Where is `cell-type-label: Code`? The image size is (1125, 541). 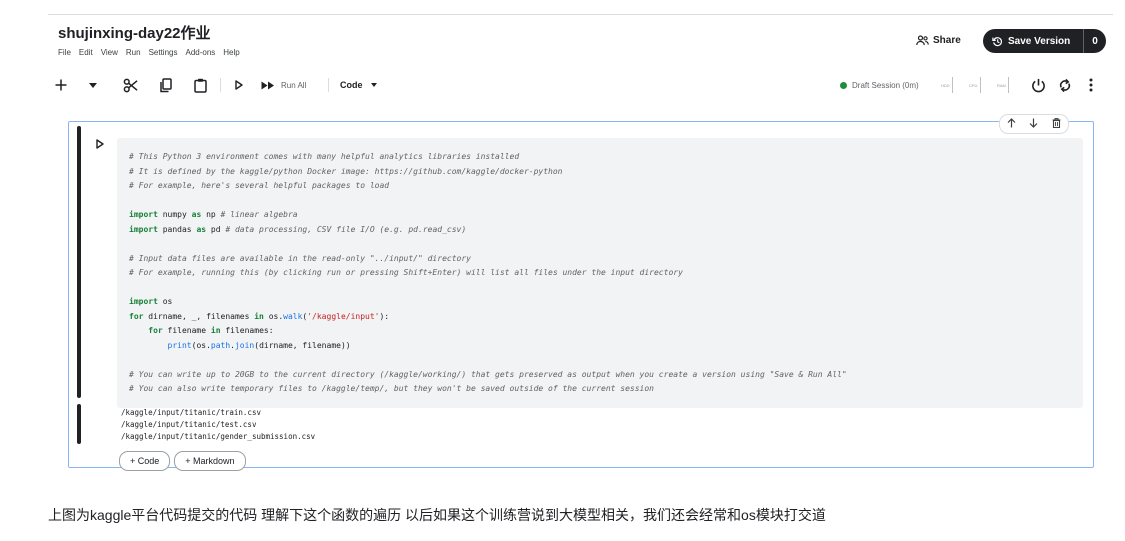
cell-type-label: Code is located at coordinates (351, 85).